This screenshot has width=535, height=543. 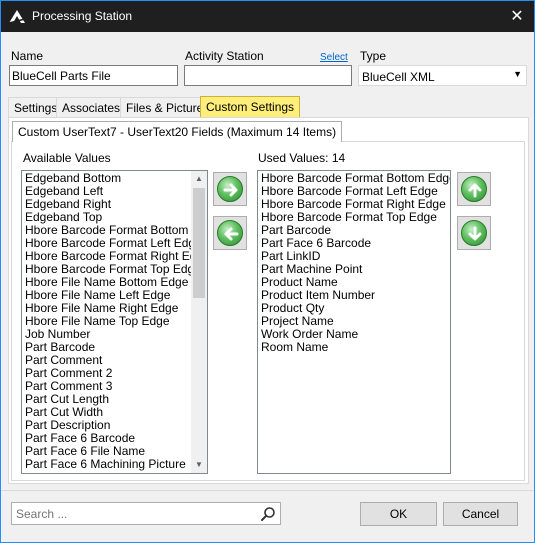 I want to click on arrow-left-icon, so click(x=231, y=234).